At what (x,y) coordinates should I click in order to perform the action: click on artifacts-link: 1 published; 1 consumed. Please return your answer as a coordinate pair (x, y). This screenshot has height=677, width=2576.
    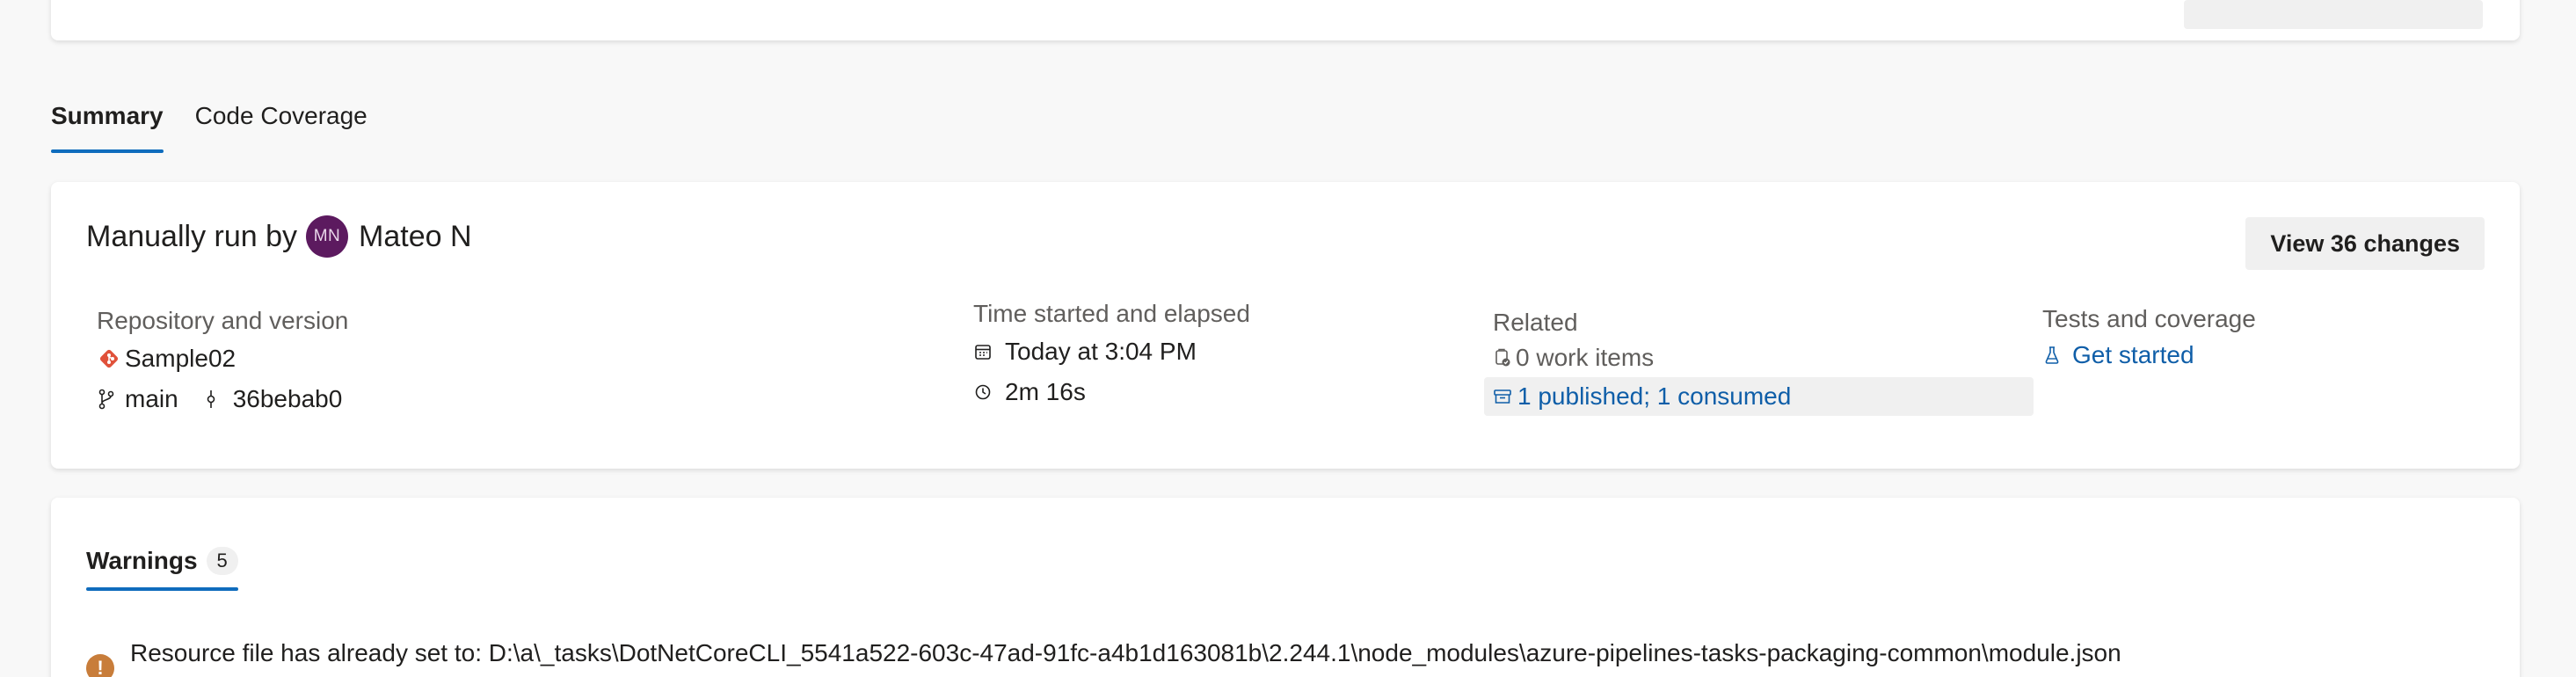
    Looking at the image, I should click on (1654, 396).